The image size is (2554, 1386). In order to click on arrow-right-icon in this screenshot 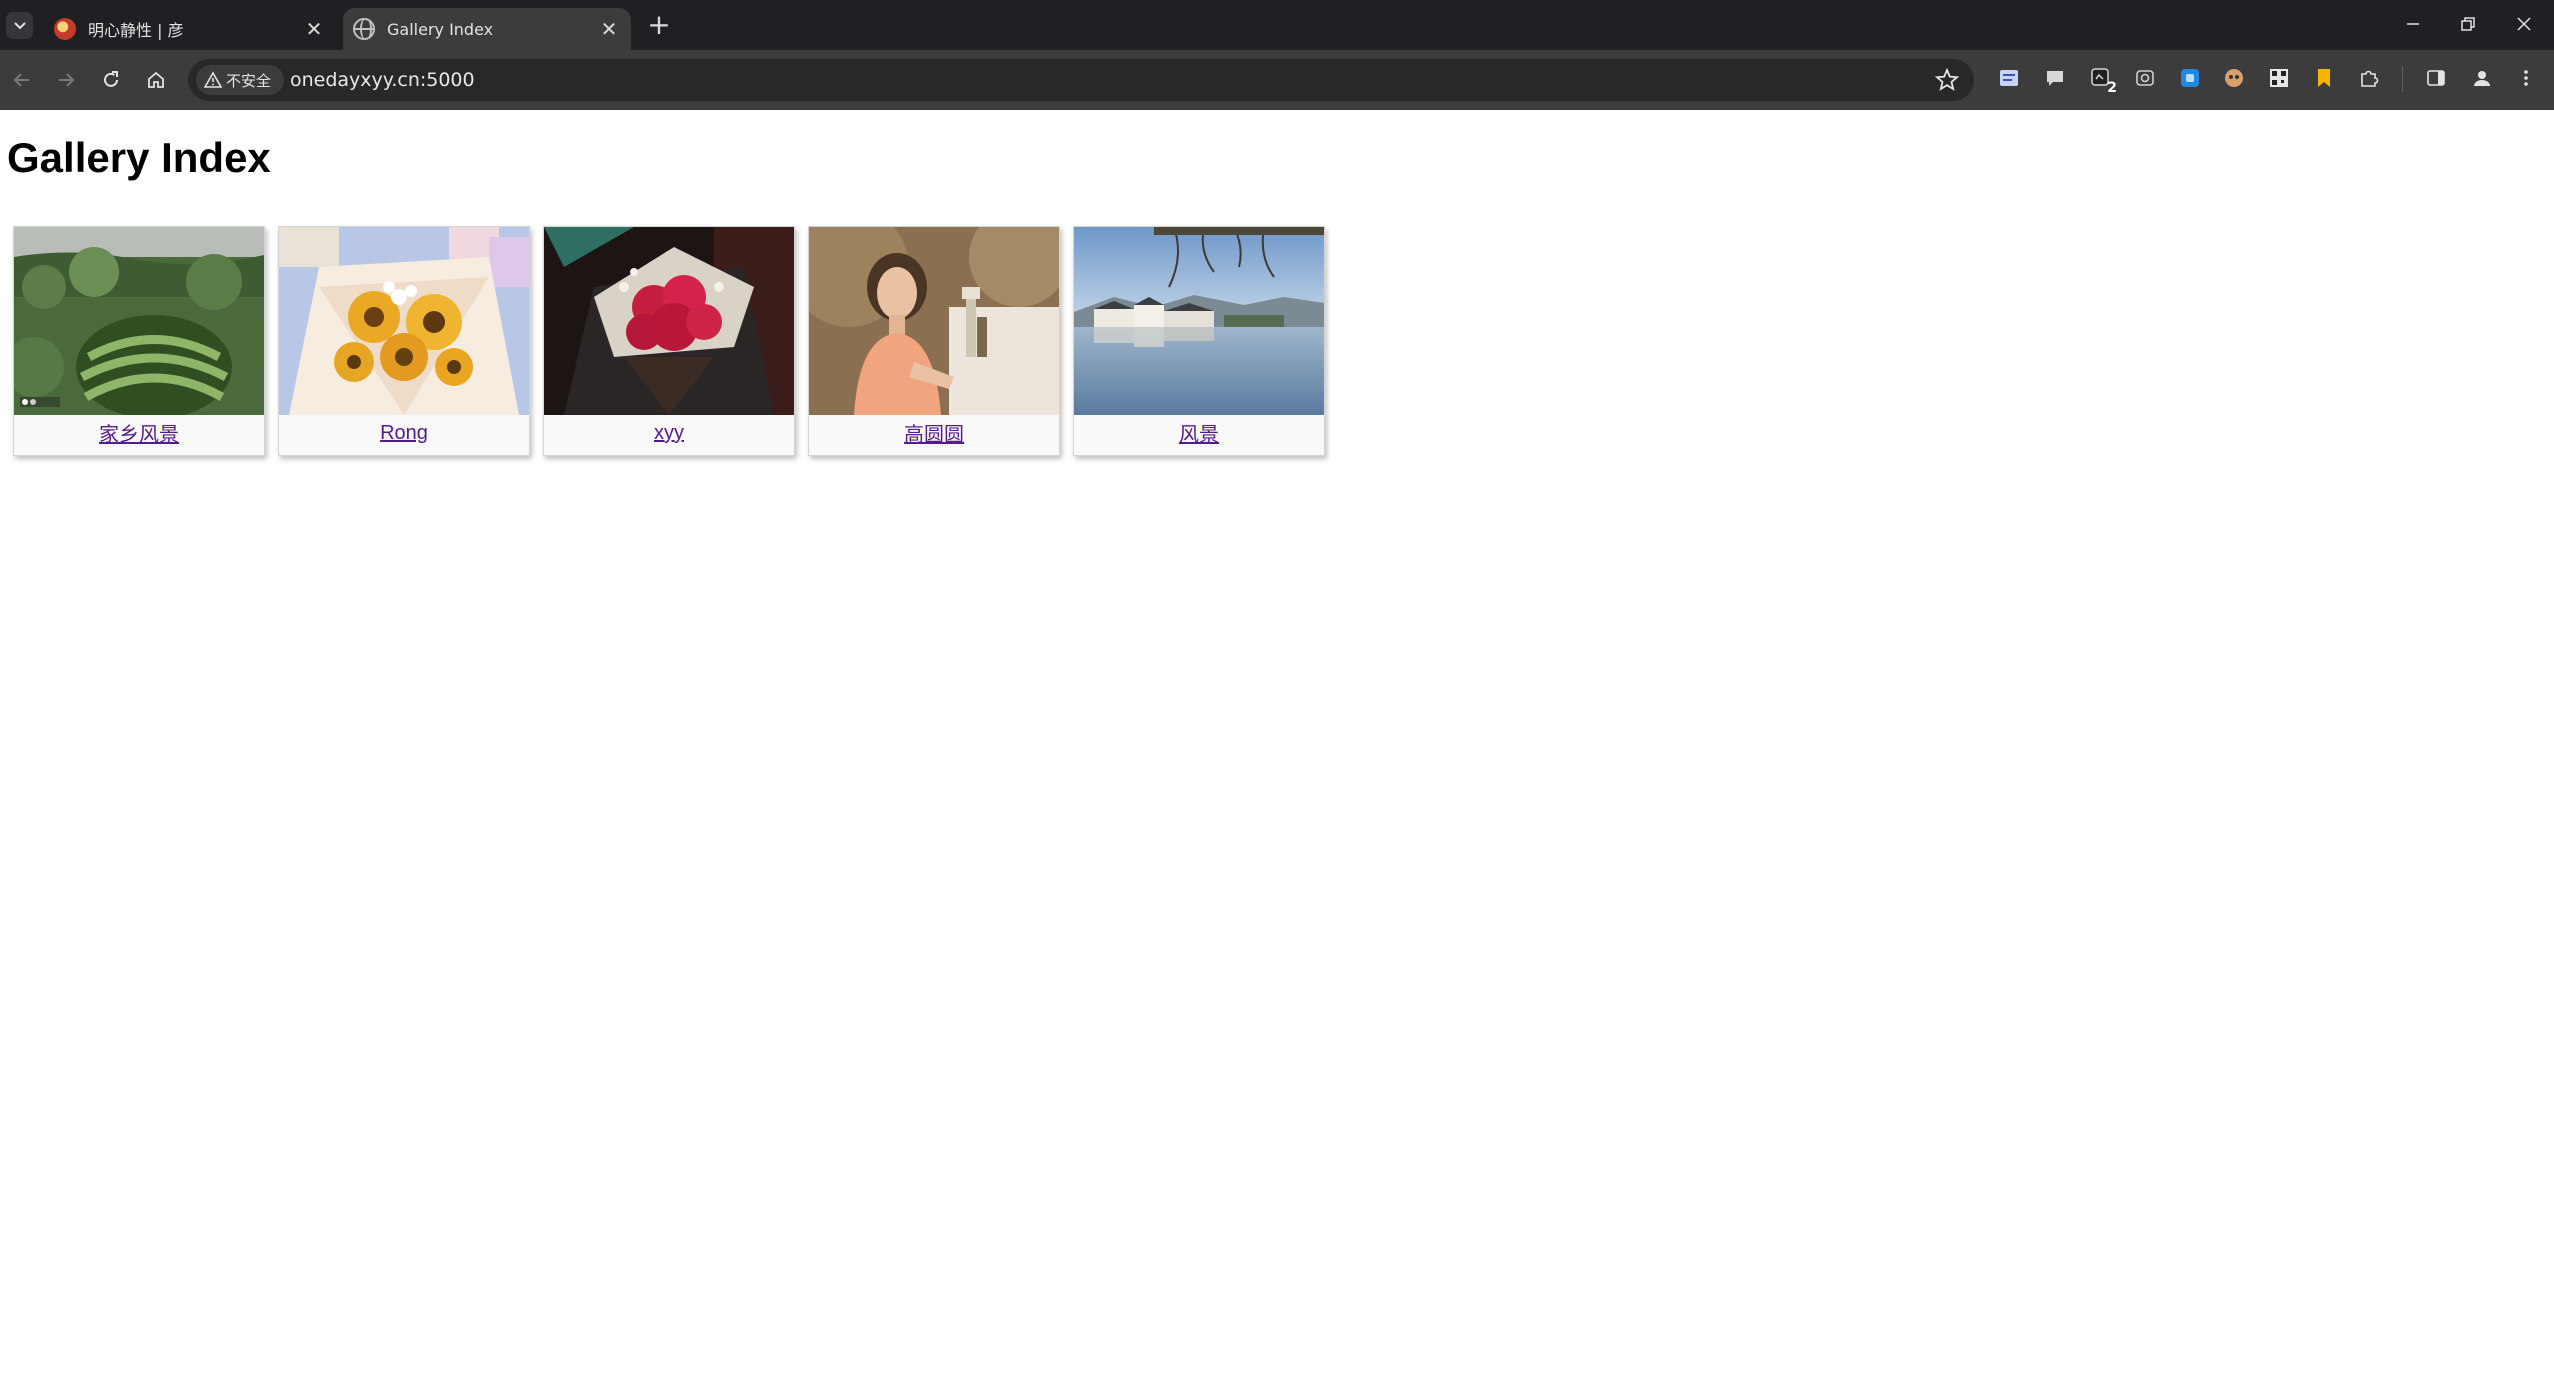, I will do `click(67, 80)`.